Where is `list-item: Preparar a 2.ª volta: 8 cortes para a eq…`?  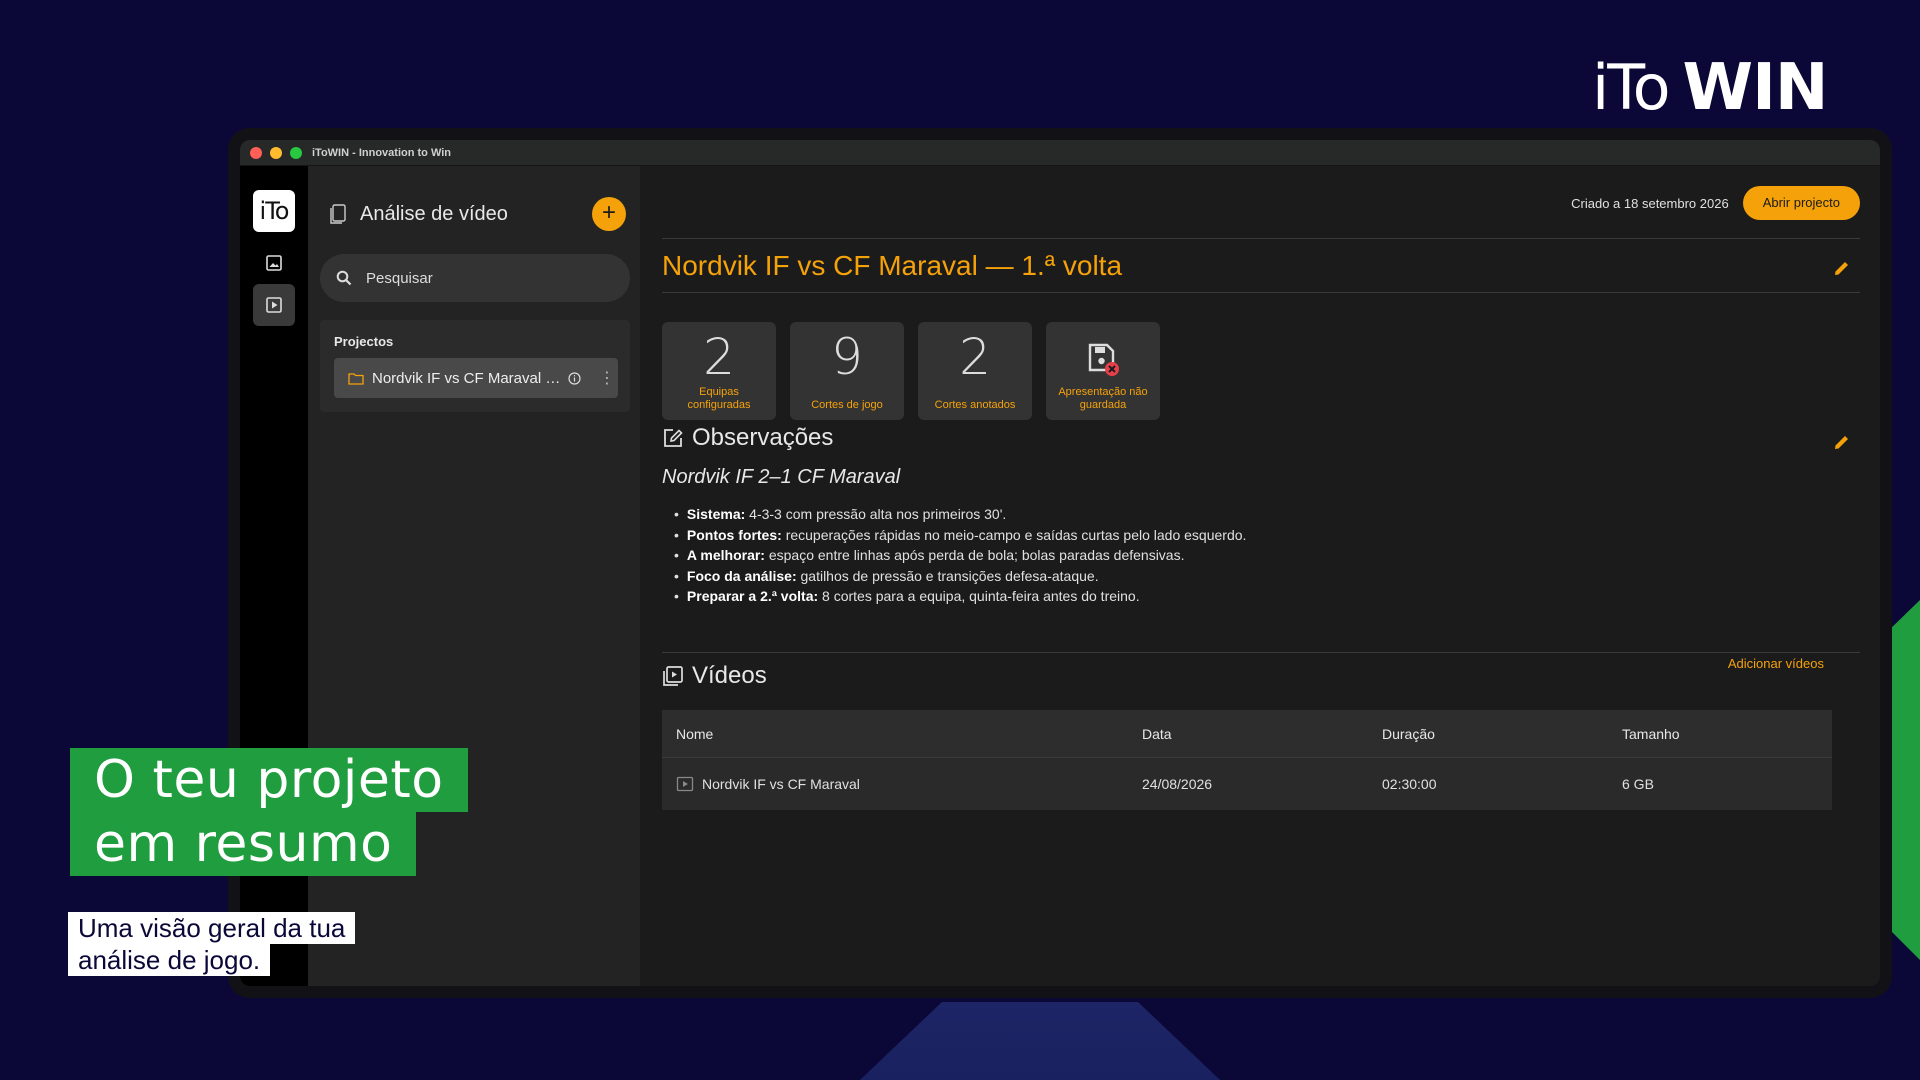
list-item: Preparar a 2.ª volta: 8 cortes para a eq… is located at coordinates (960, 596).